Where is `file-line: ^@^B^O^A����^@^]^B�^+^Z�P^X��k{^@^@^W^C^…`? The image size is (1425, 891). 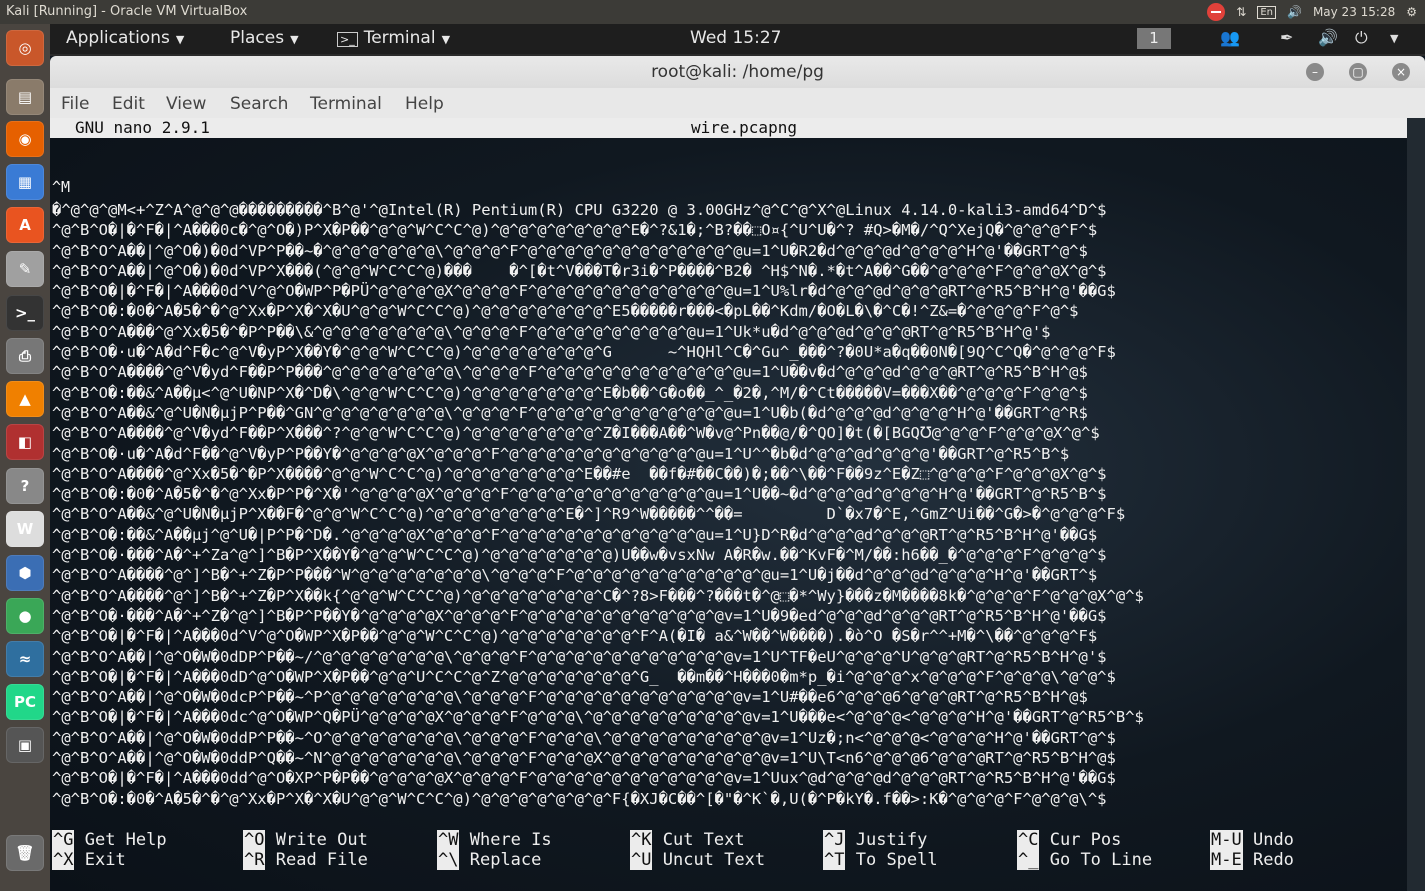 file-line: ^@^B^O^A����^@^]^B�^+^Z�P^X��k{^@^@^W^C^… is located at coordinates (598, 595).